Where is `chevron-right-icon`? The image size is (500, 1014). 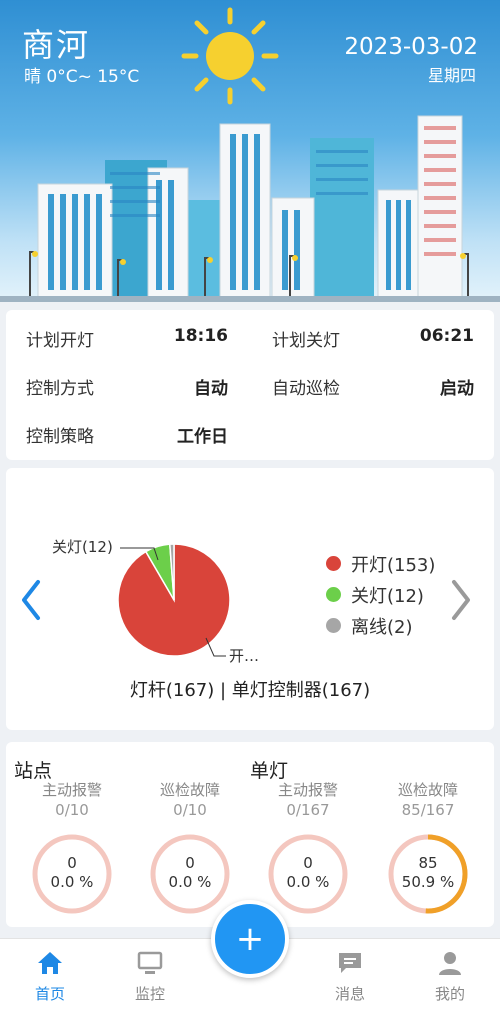
chevron-right-icon is located at coordinates (461, 600).